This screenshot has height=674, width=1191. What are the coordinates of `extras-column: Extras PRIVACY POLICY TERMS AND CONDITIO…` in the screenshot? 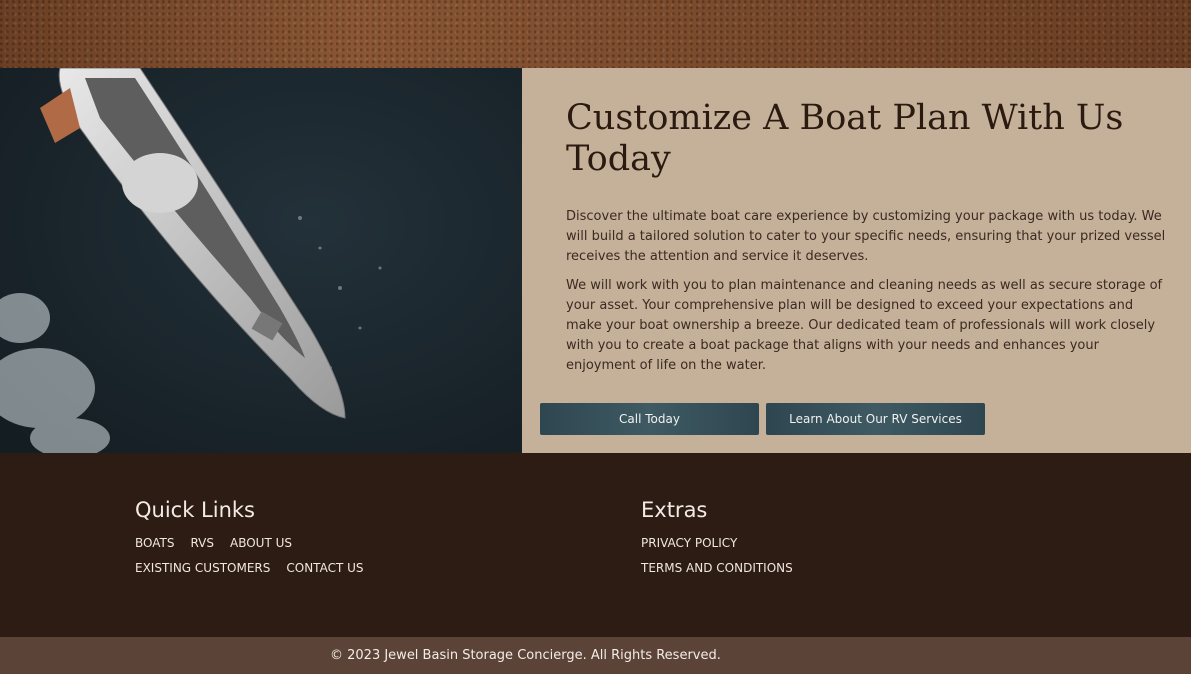 It's located at (791, 542).